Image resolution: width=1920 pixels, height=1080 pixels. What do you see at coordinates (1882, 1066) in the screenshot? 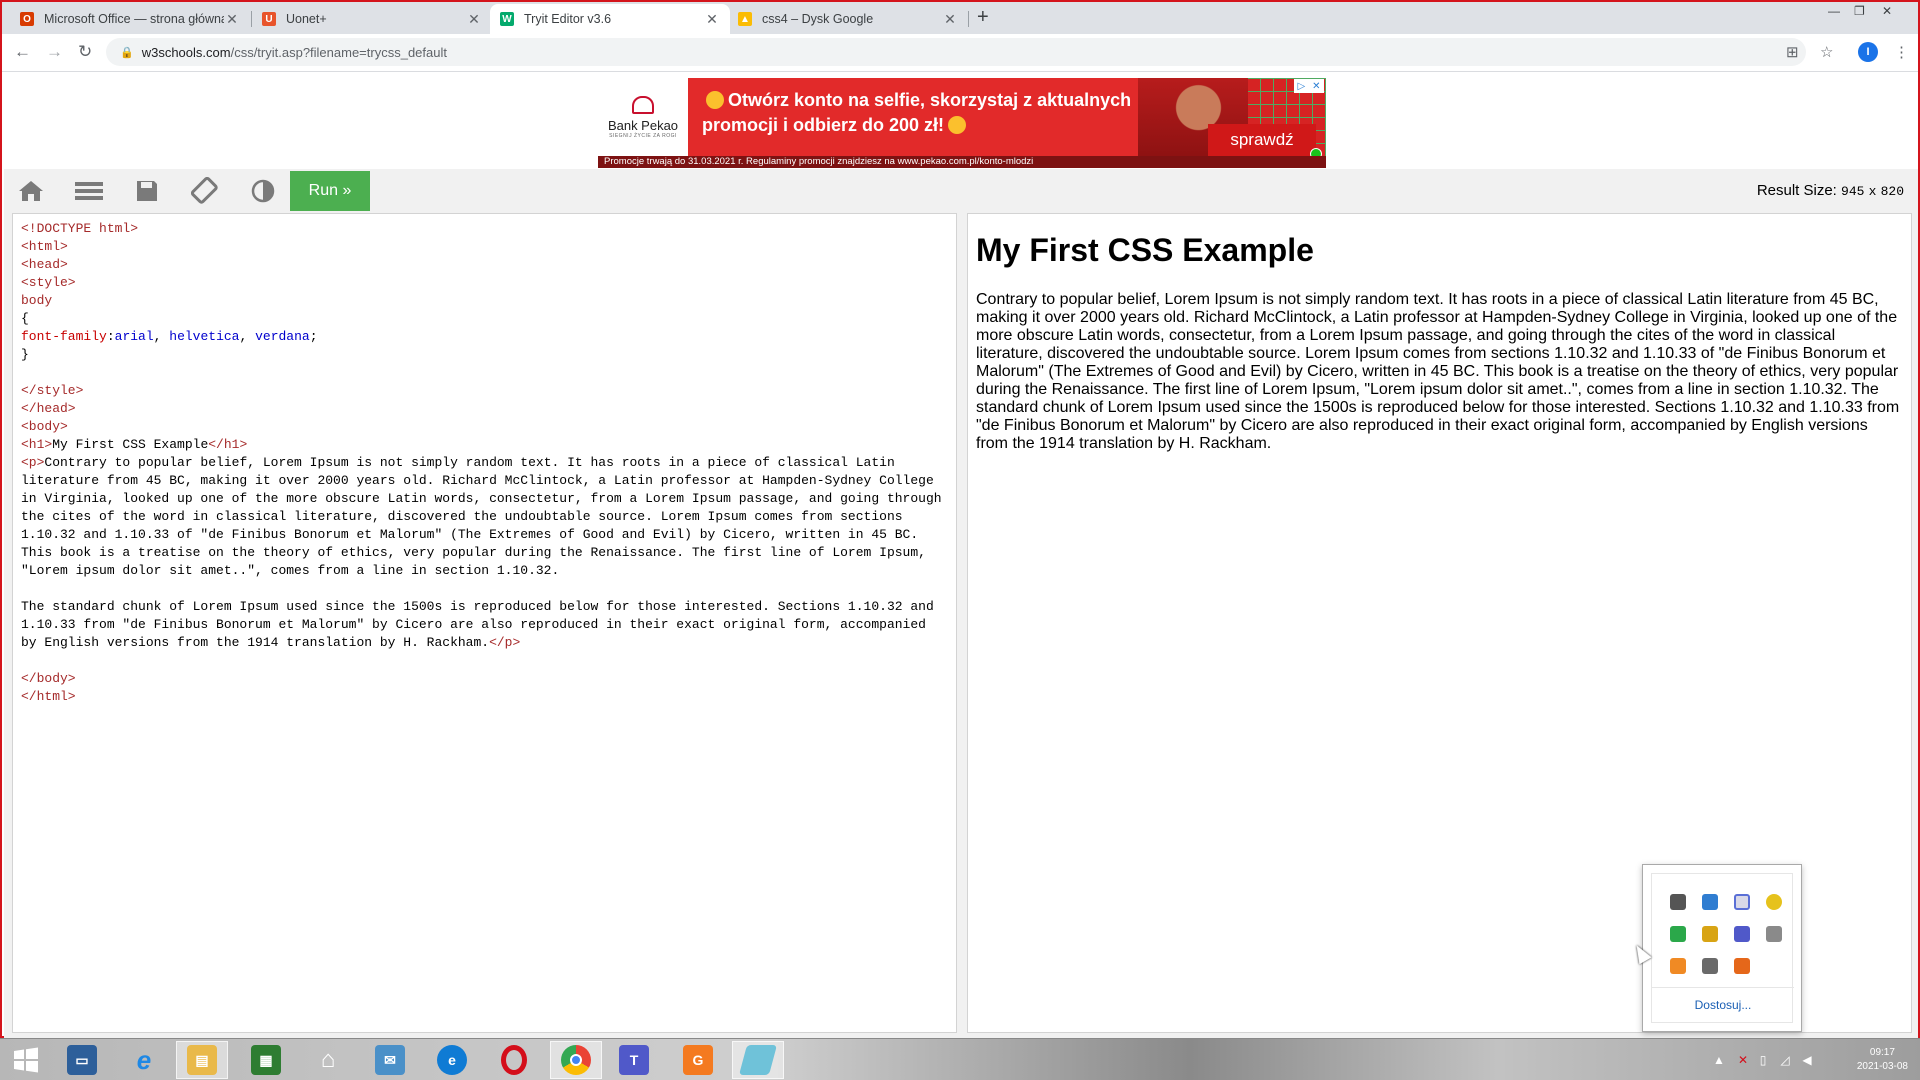
I see `clock-date: 2021-03-08` at bounding box center [1882, 1066].